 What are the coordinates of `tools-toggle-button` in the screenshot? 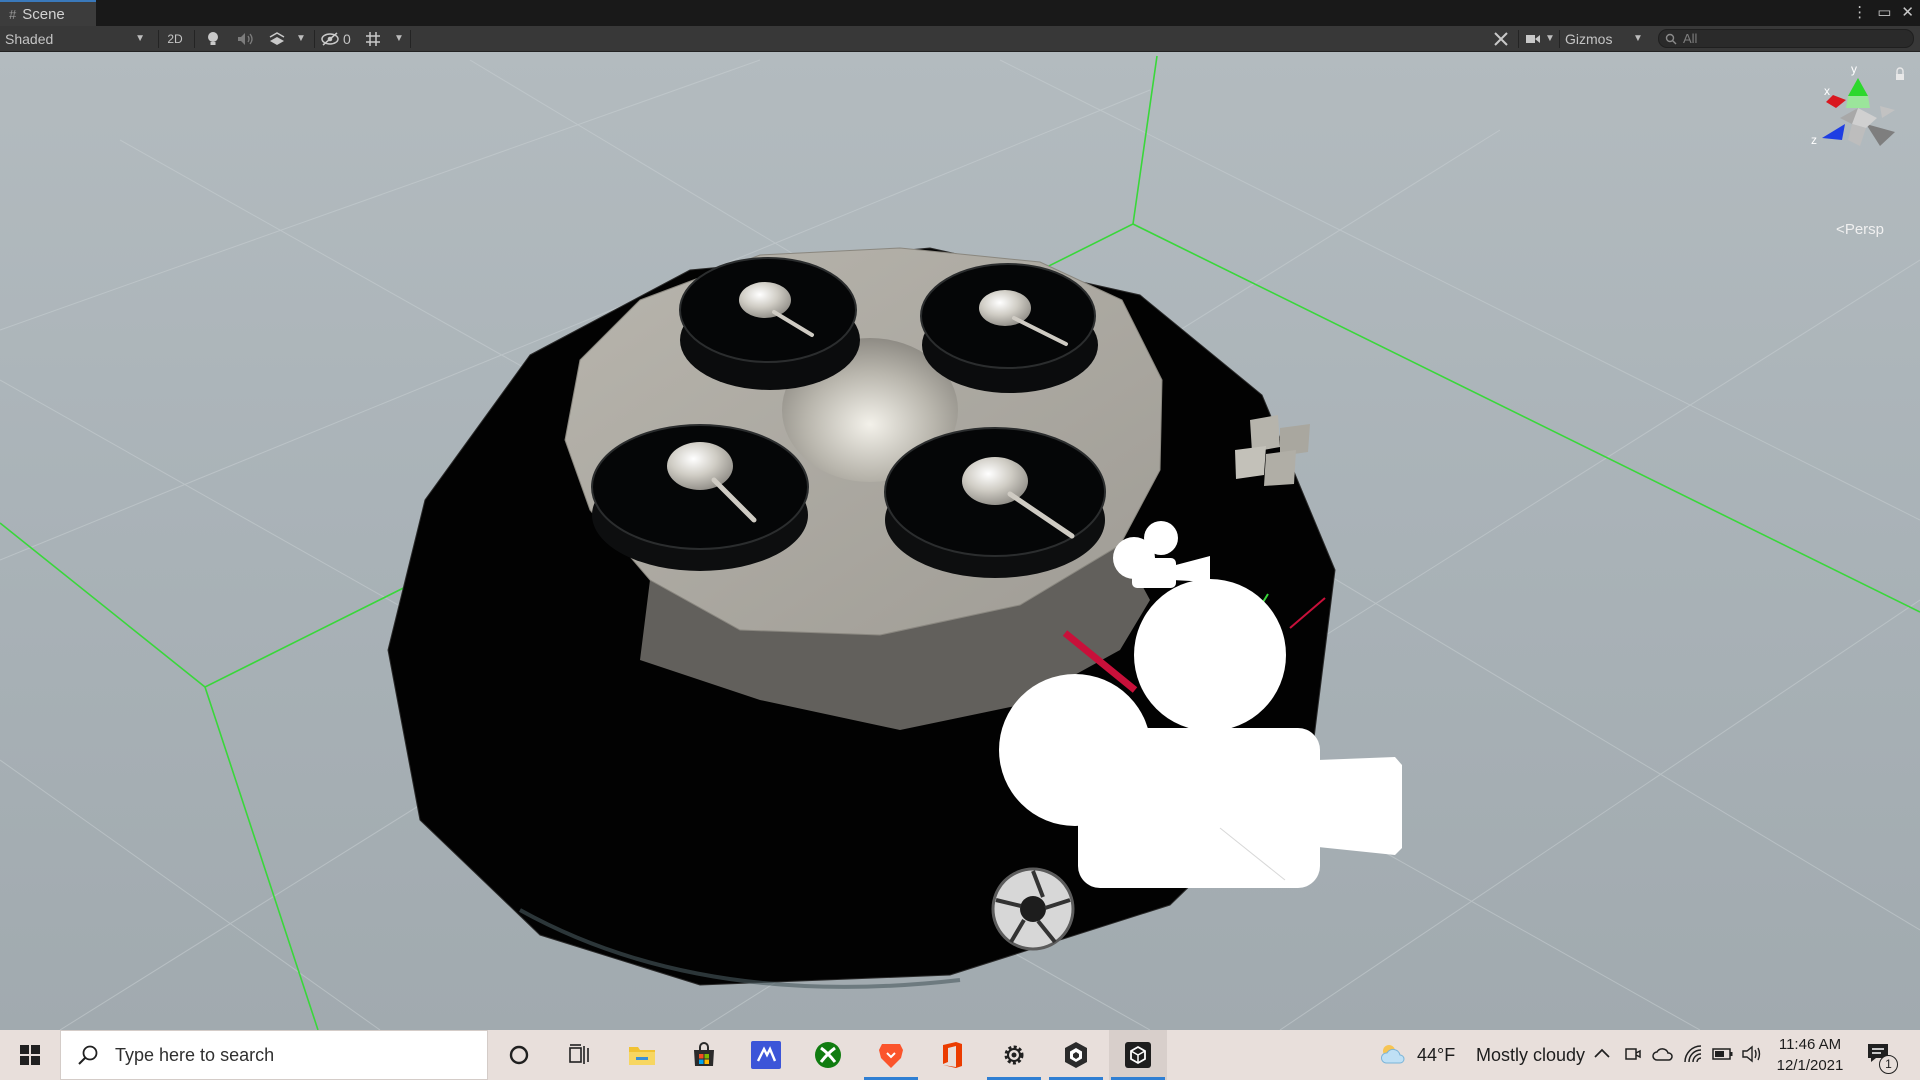 It's located at (1501, 38).